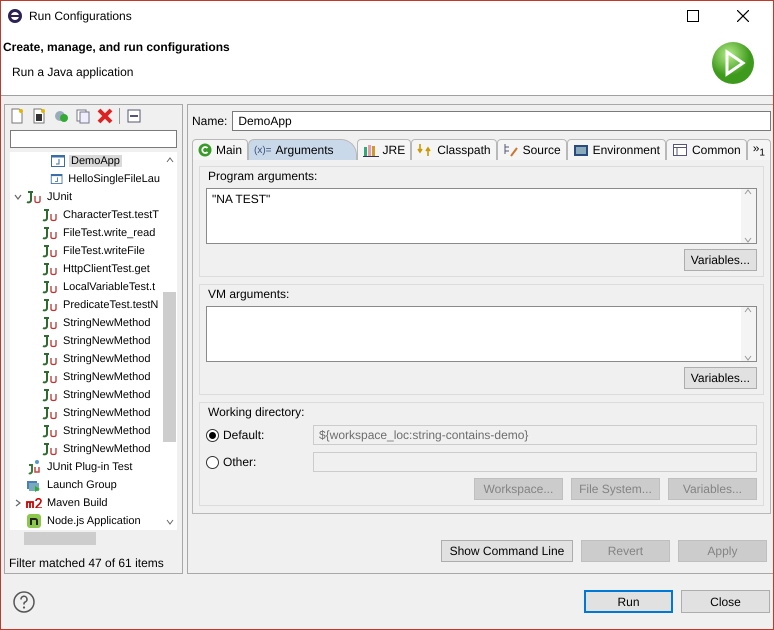 The image size is (774, 630). Describe the element at coordinates (18, 503) in the screenshot. I see `collapsed-chevron-icon` at that location.